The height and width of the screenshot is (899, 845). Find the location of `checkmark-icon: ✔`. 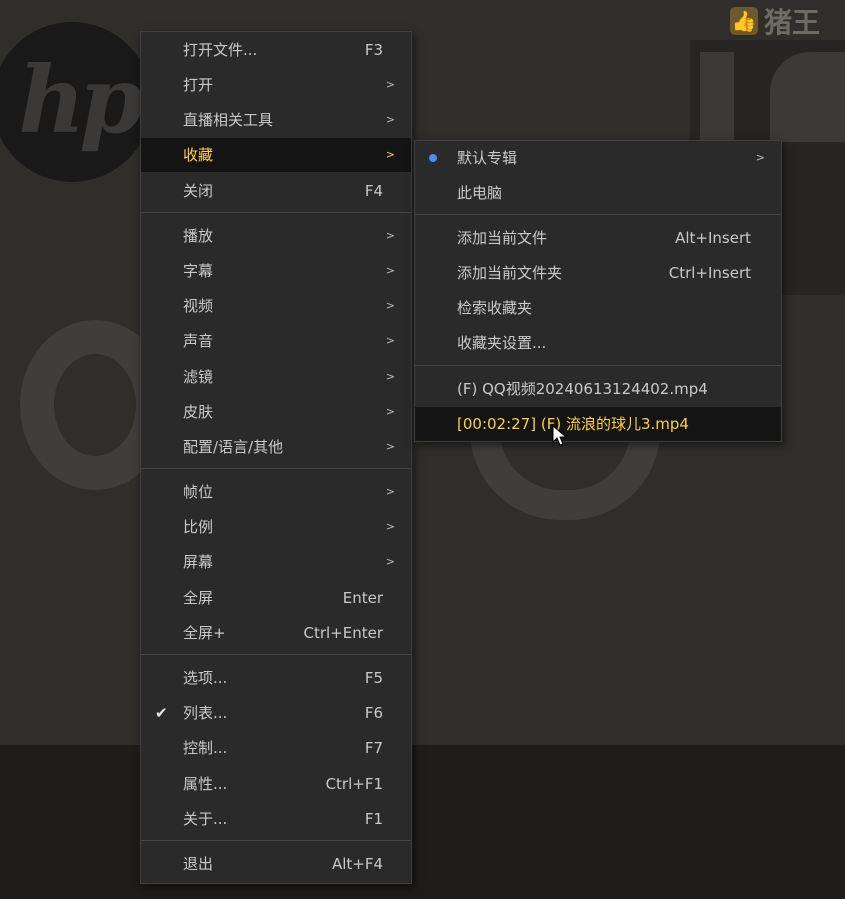

checkmark-icon: ✔ is located at coordinates (161, 713).